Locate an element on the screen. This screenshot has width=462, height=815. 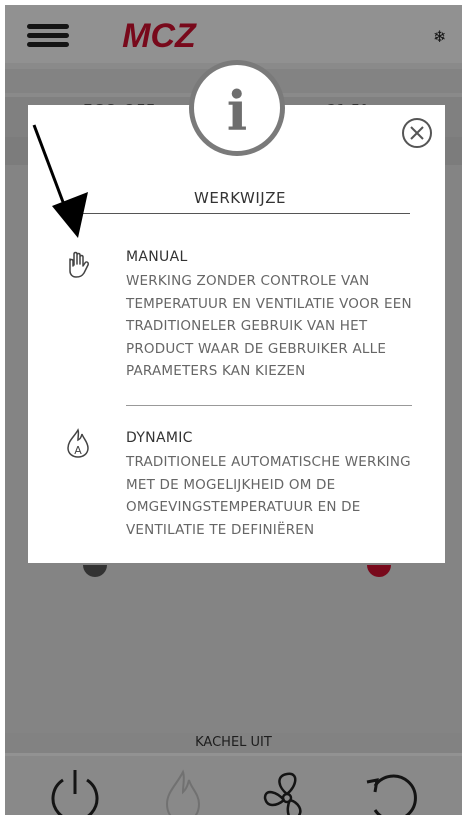
description-line: WERKING ZONDER CONTROLE VAN is located at coordinates (248, 281).